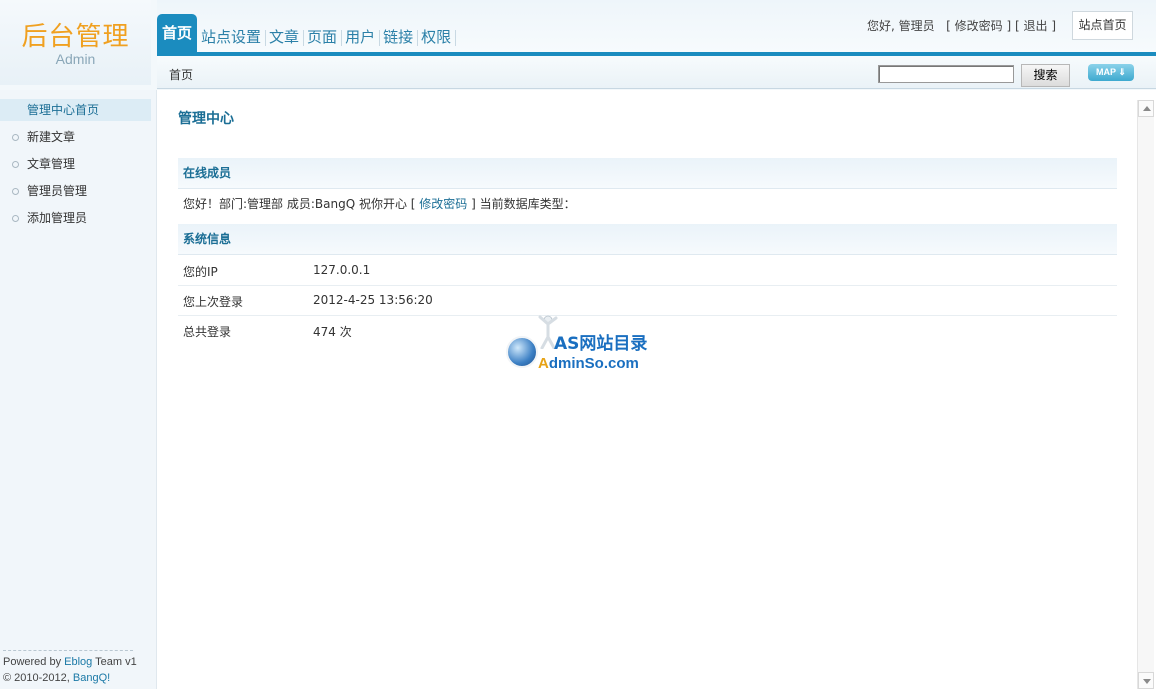  I want to click on copyright: © 2010-2012, BangQ!, so click(56, 678).